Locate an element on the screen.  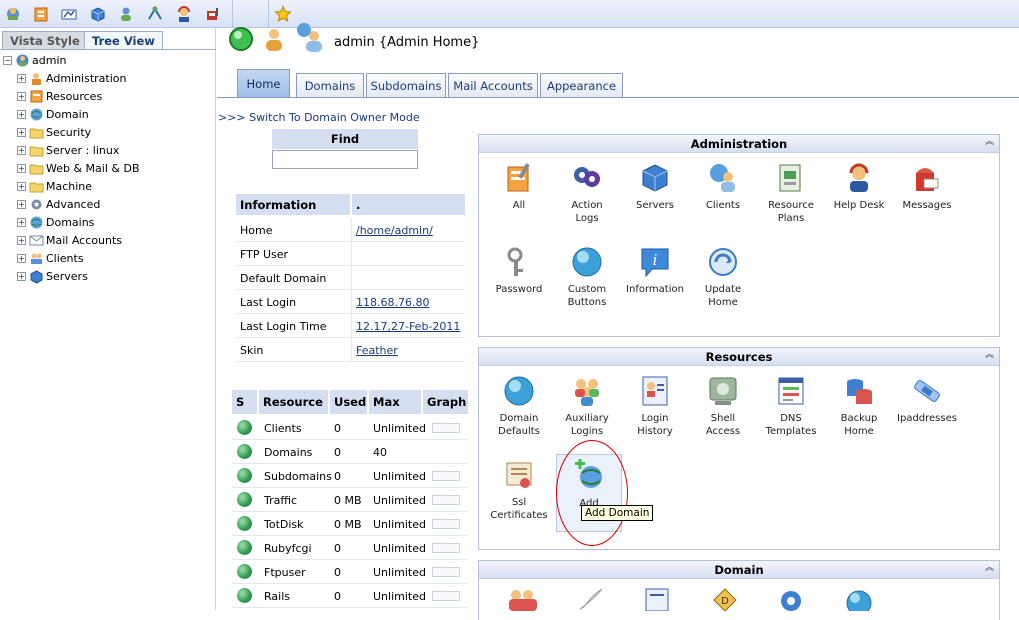
res-item-dns-templates: DNS Templates is located at coordinates (791, 406).